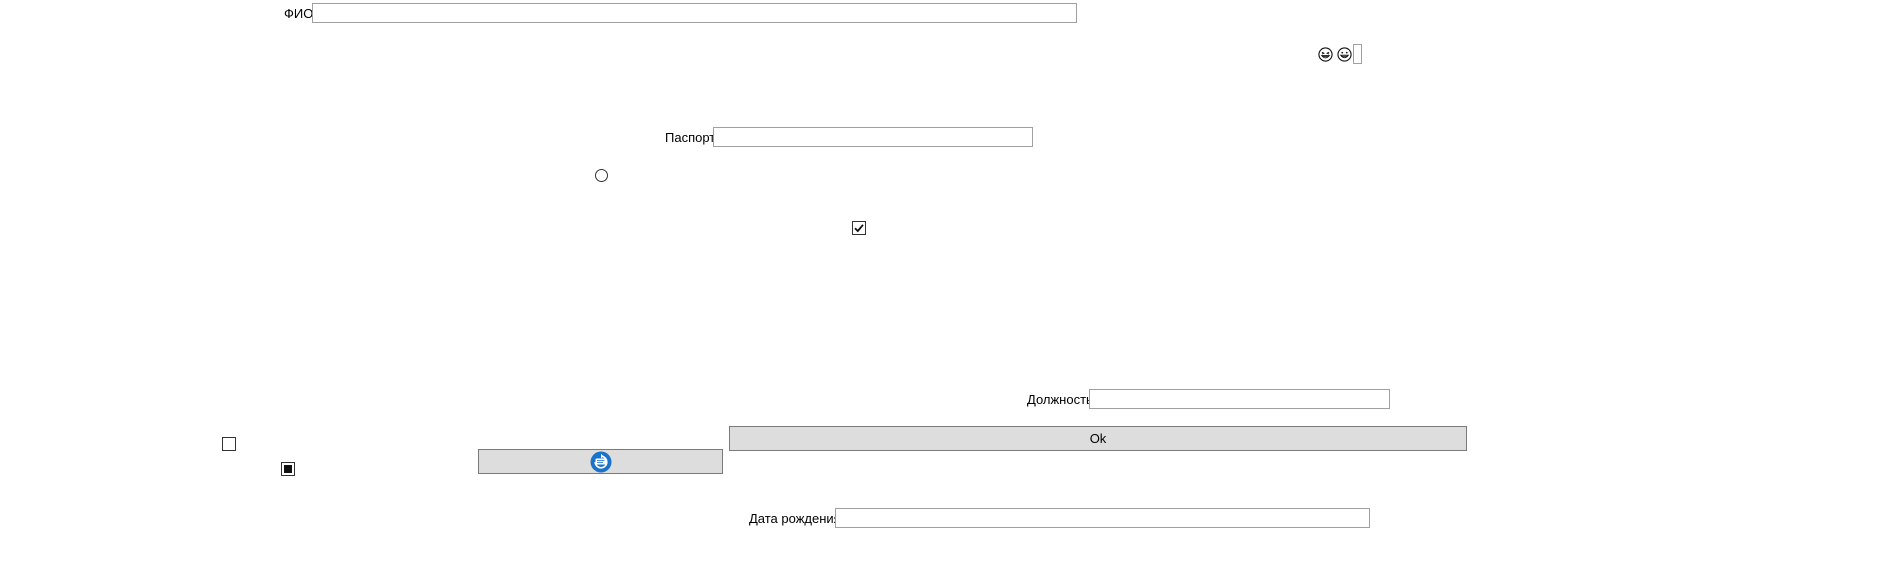 The height and width of the screenshot is (570, 1885). I want to click on checkbox-checked, so click(859, 228).